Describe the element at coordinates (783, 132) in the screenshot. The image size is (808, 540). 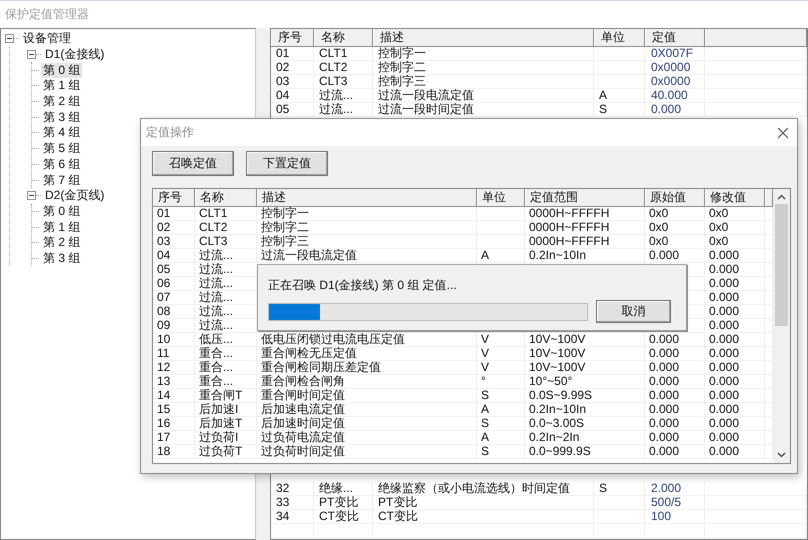
I see `close-icon` at that location.